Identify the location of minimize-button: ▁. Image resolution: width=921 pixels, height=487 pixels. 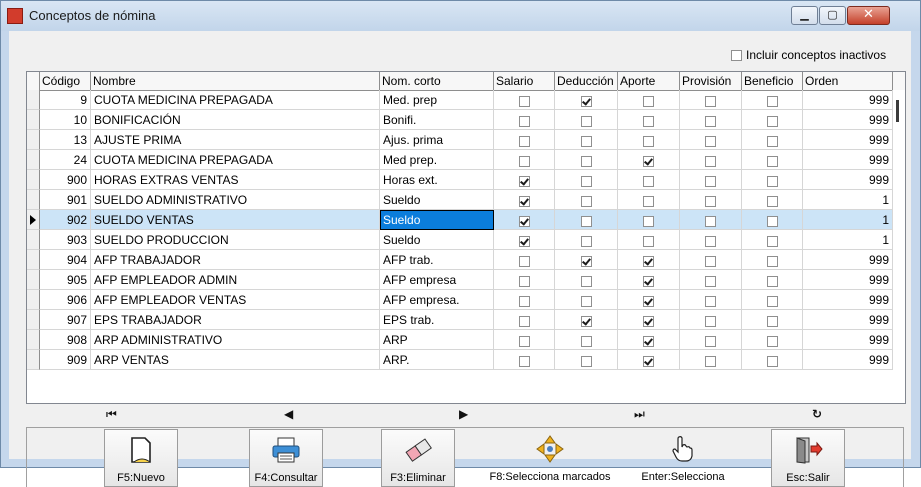
(804, 15).